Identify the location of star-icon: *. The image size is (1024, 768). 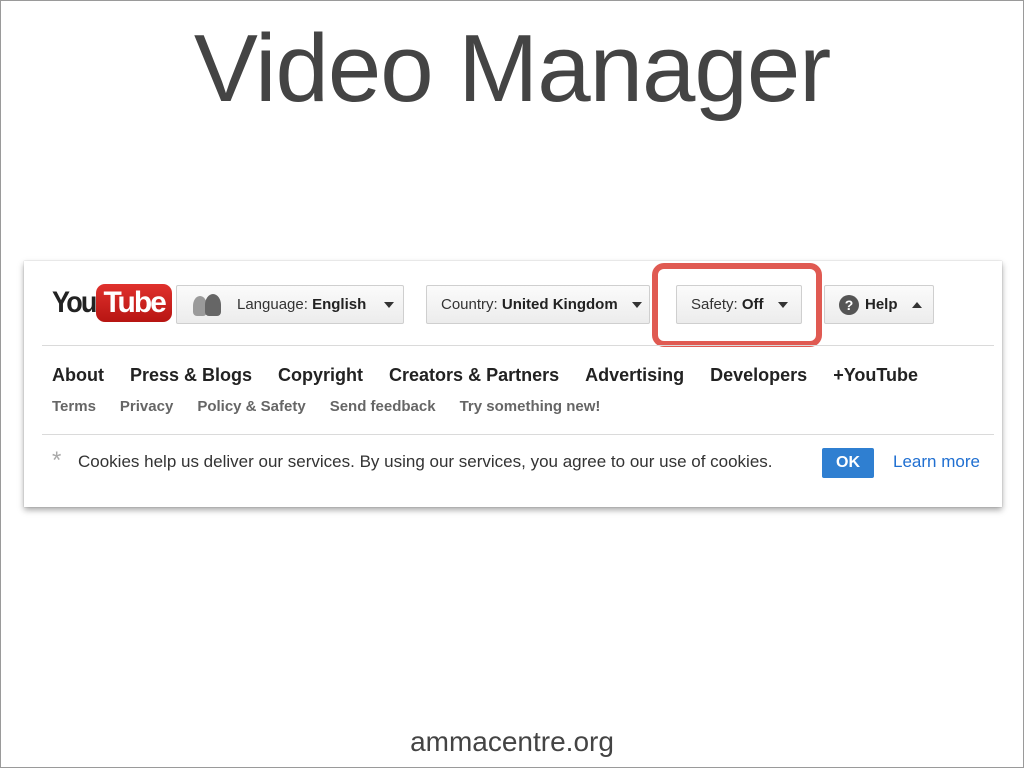
(57, 460).